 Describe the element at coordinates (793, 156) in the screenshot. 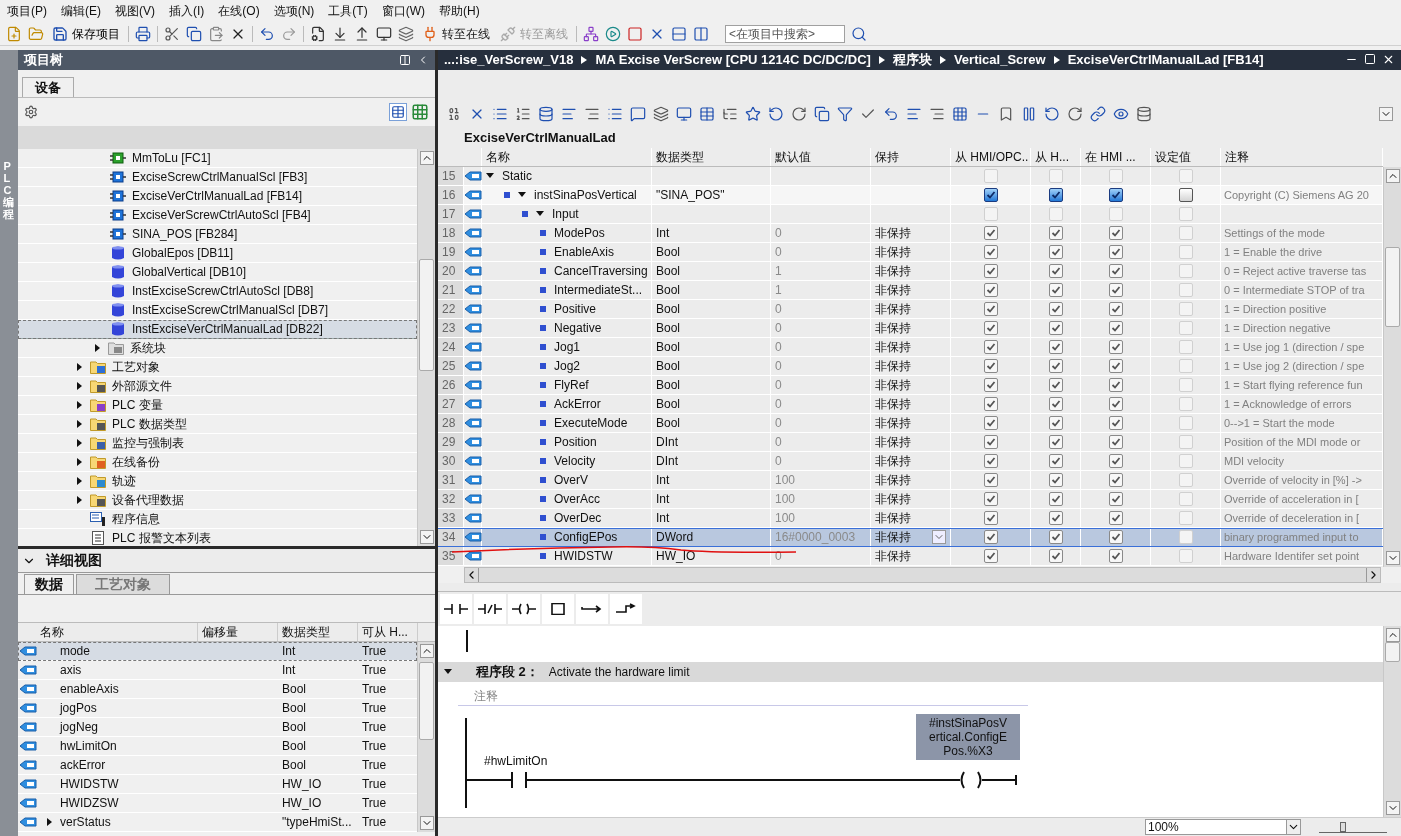

I see `column-header: 默认值` at that location.